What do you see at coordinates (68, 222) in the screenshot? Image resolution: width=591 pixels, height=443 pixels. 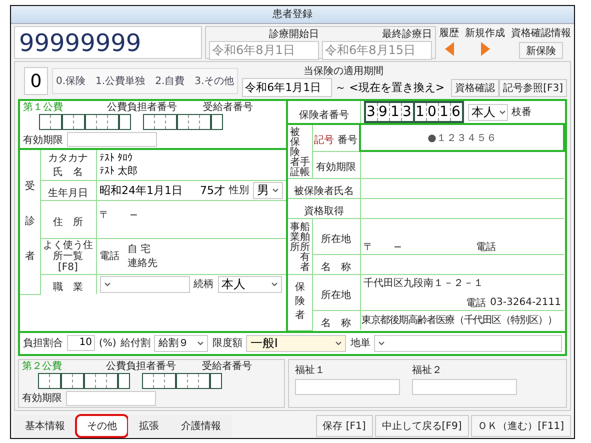 I see `field-label: 住 所` at bounding box center [68, 222].